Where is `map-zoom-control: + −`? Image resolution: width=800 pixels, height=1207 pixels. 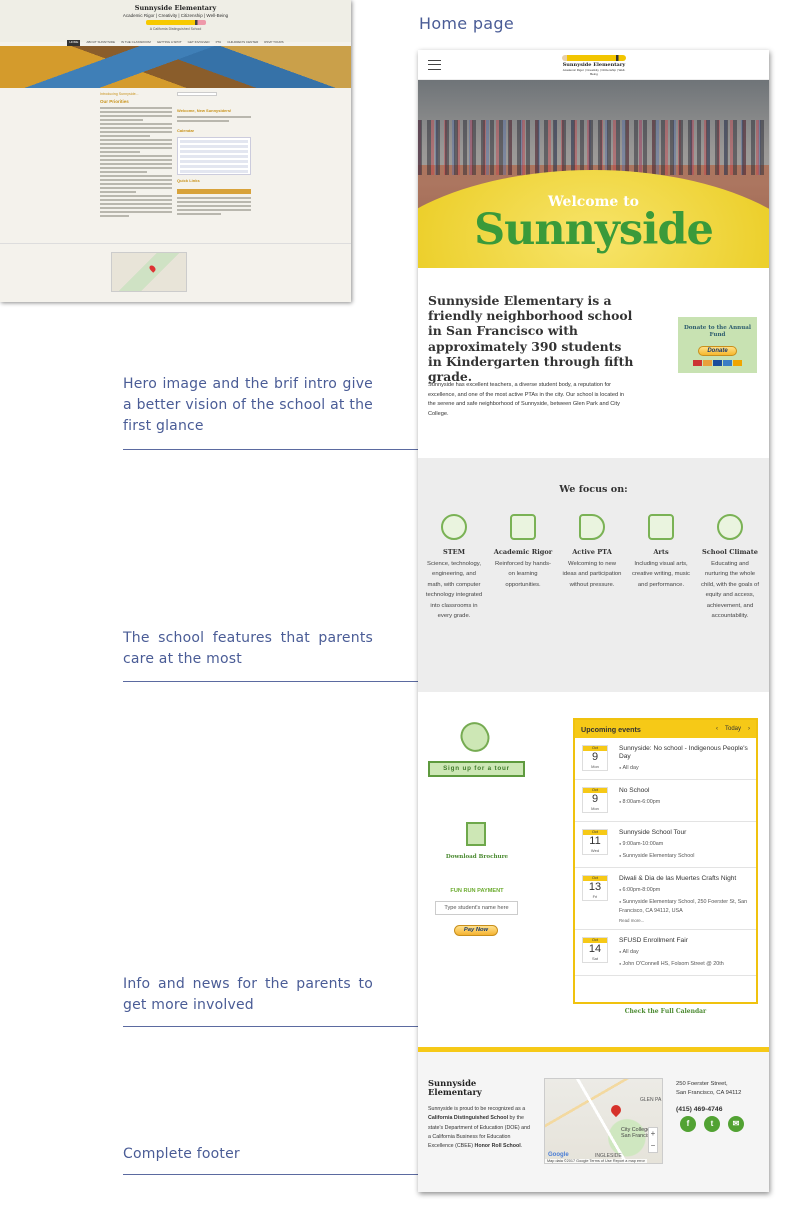
map-zoom-control: + − is located at coordinates (653, 1140).